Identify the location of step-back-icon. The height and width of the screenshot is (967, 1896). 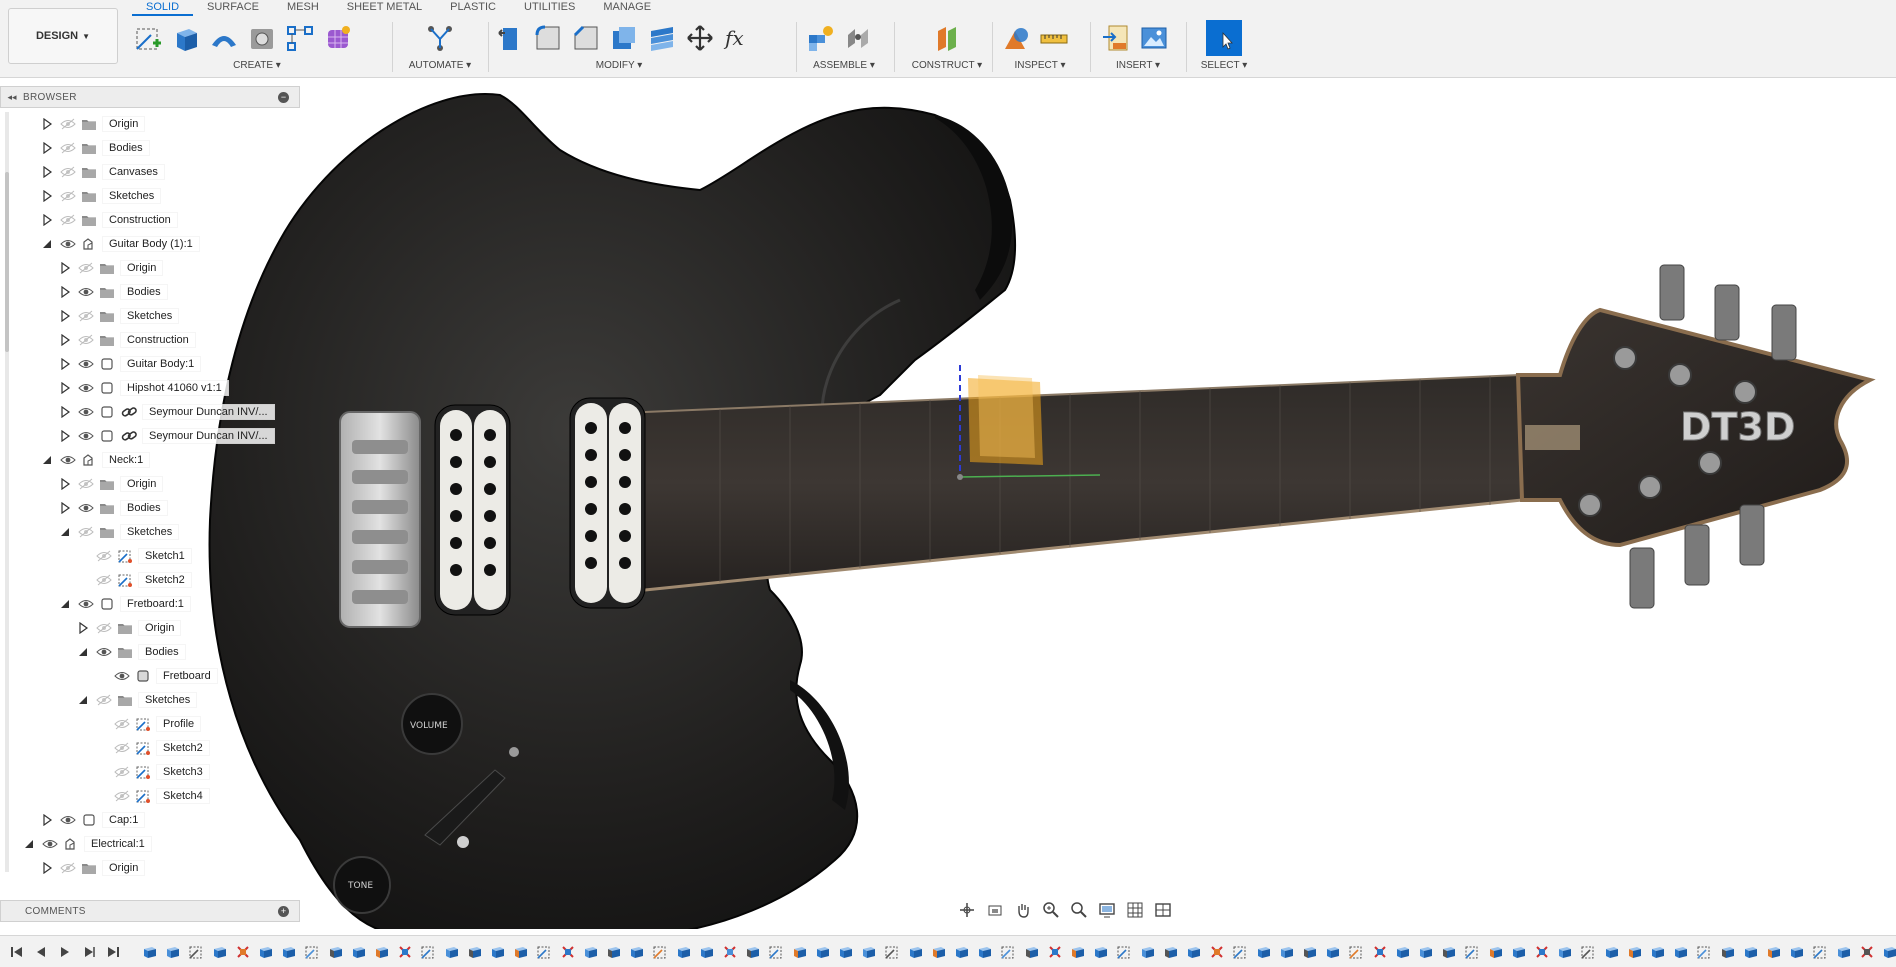
(41, 952).